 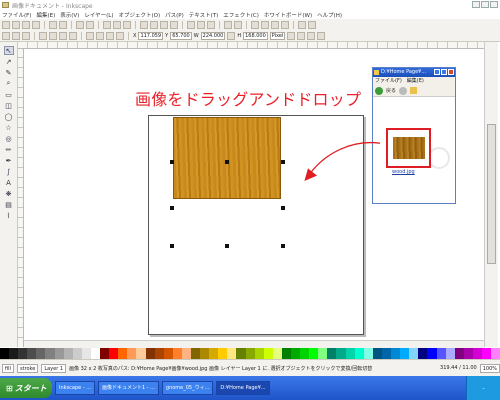 I want to click on vertical-scroll-thumb, so click(x=491, y=194).